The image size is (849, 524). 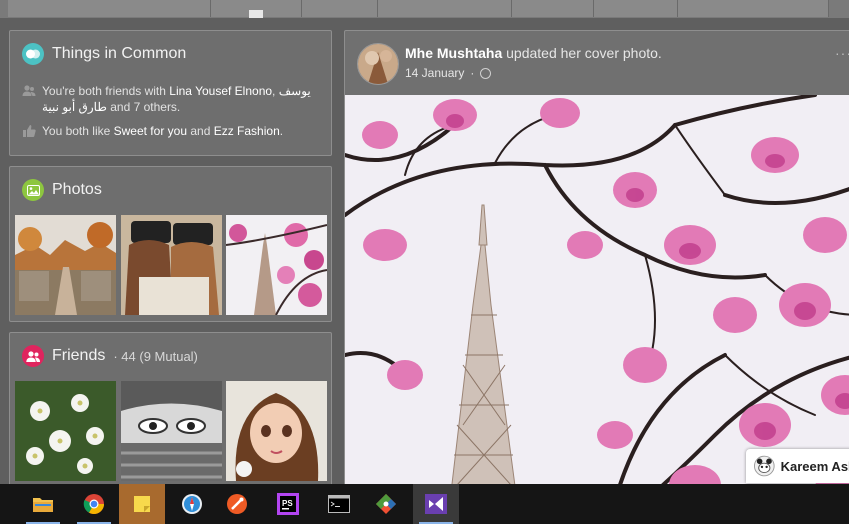 I want to click on phpstorm-icon: PS, so click(x=288, y=504).